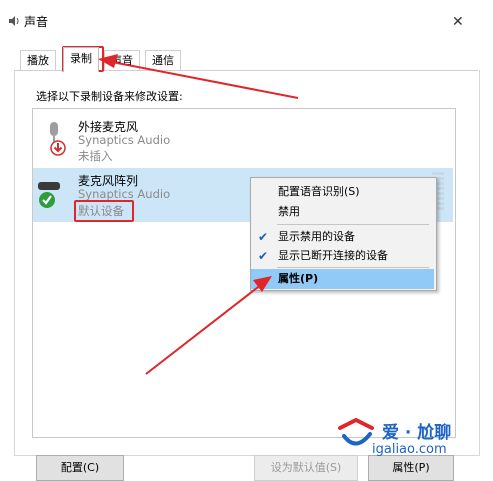  I want to click on tab-playback: 播放, so click(38, 60).